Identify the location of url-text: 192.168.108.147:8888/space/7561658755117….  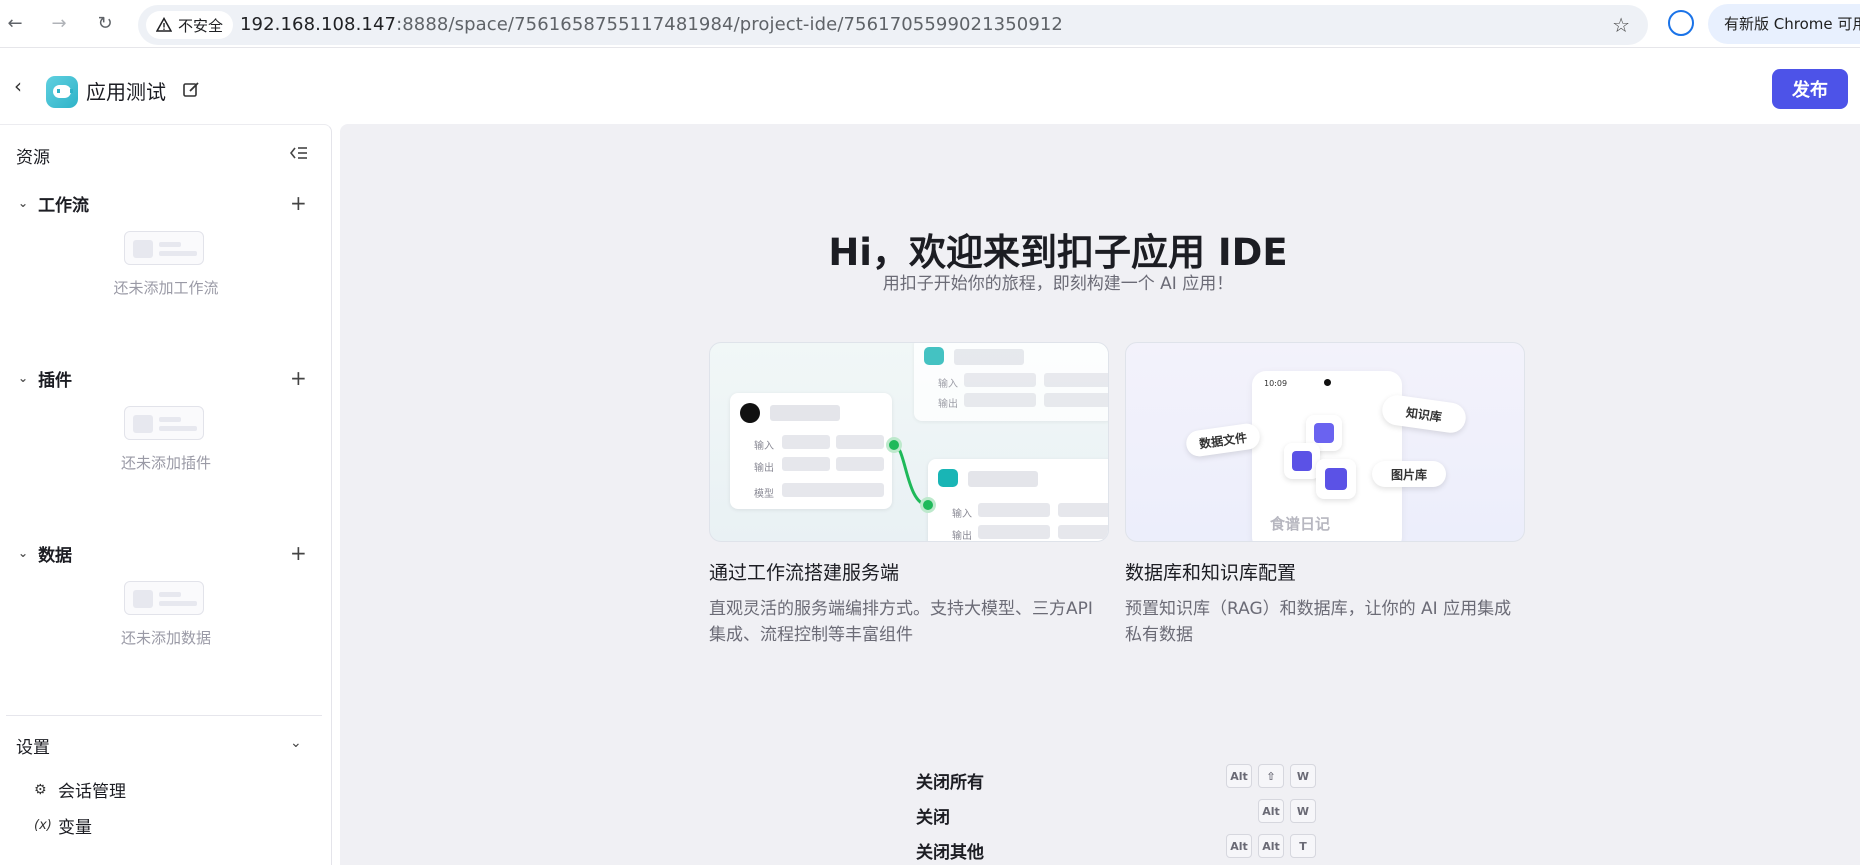
(651, 25).